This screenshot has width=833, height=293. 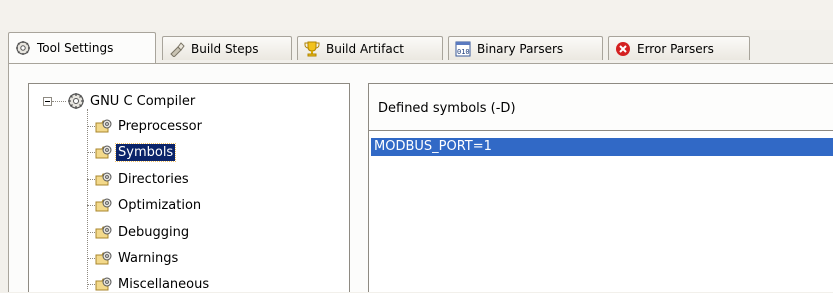 I want to click on tree-item-label: Optimization, so click(x=160, y=205).